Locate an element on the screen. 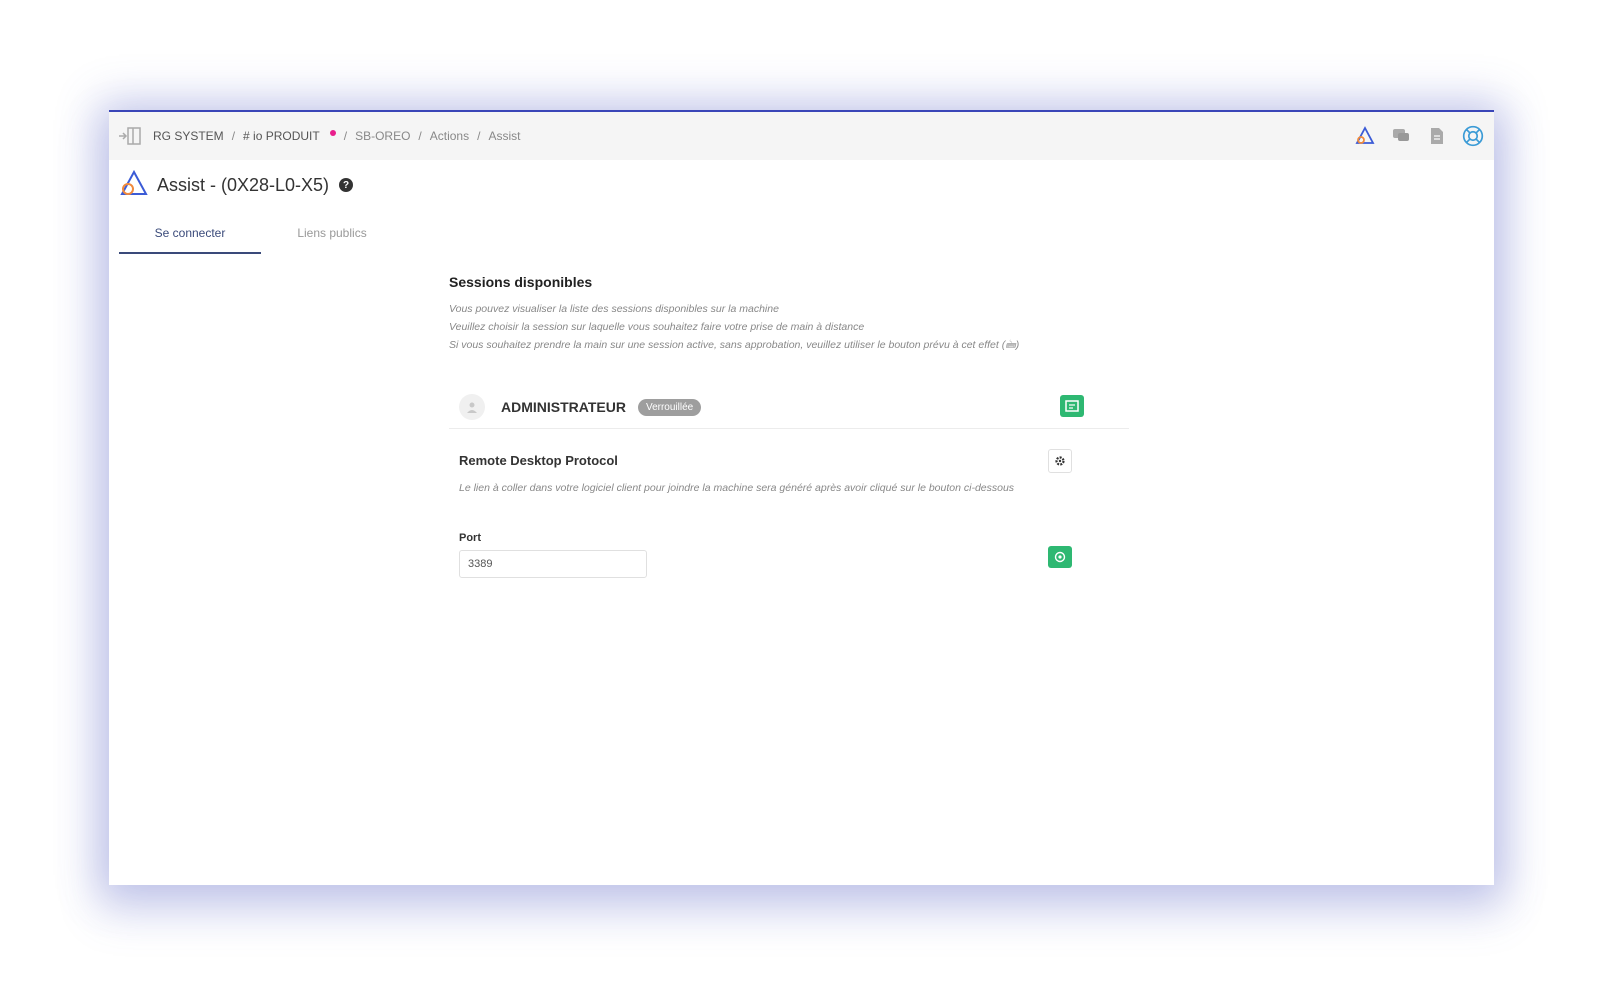  page-title: Assist - (0X28-L0-X5) is located at coordinates (243, 184).